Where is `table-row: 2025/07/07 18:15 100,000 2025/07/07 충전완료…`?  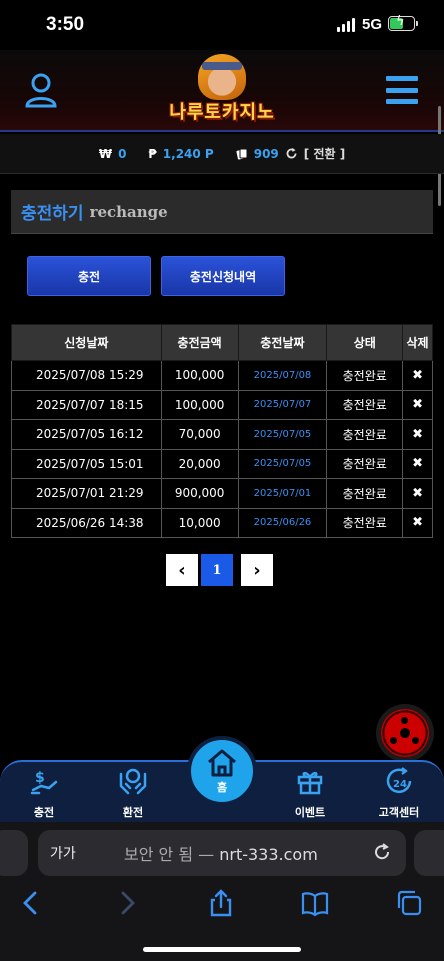
table-row: 2025/07/07 18:15 100,000 2025/07/07 충전완료… is located at coordinates (222, 404).